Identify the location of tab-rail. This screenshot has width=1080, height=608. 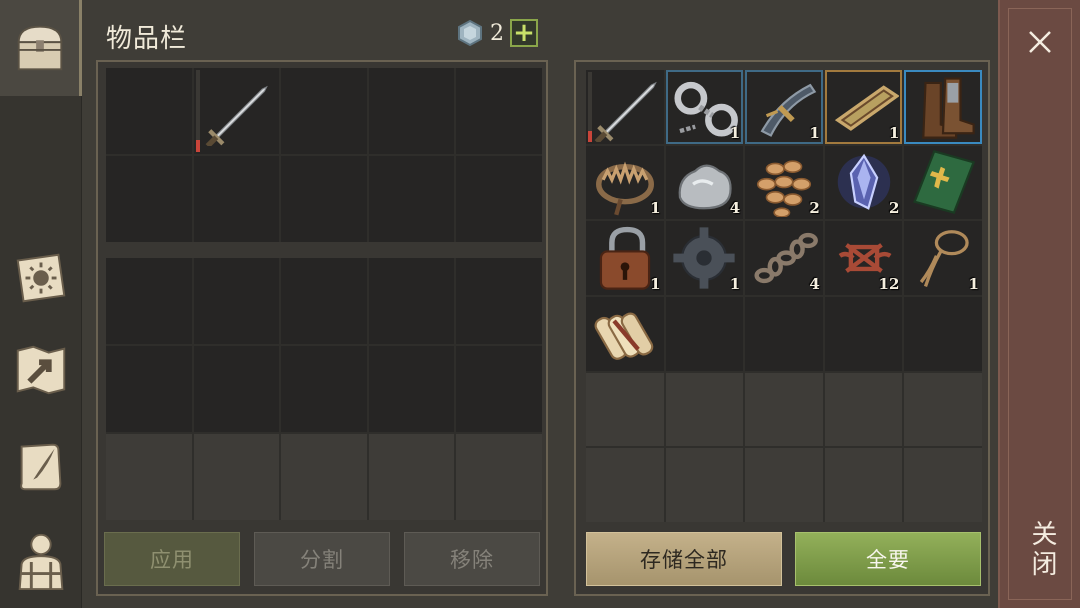
(41, 304).